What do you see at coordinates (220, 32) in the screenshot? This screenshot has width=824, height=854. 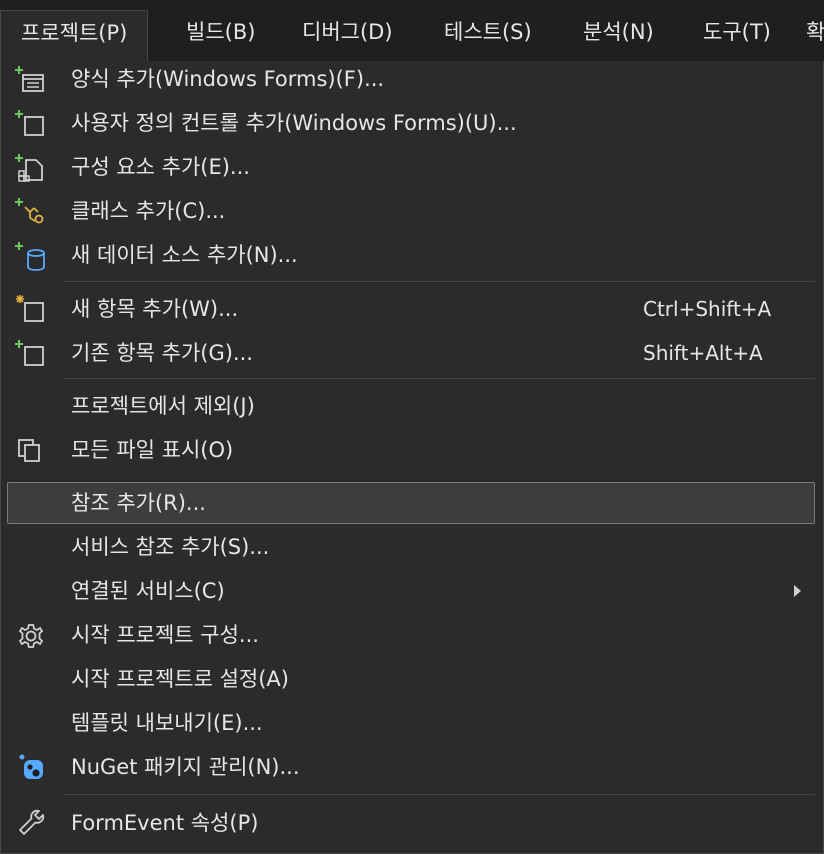 I see `menu-build: 빌드(B)` at bounding box center [220, 32].